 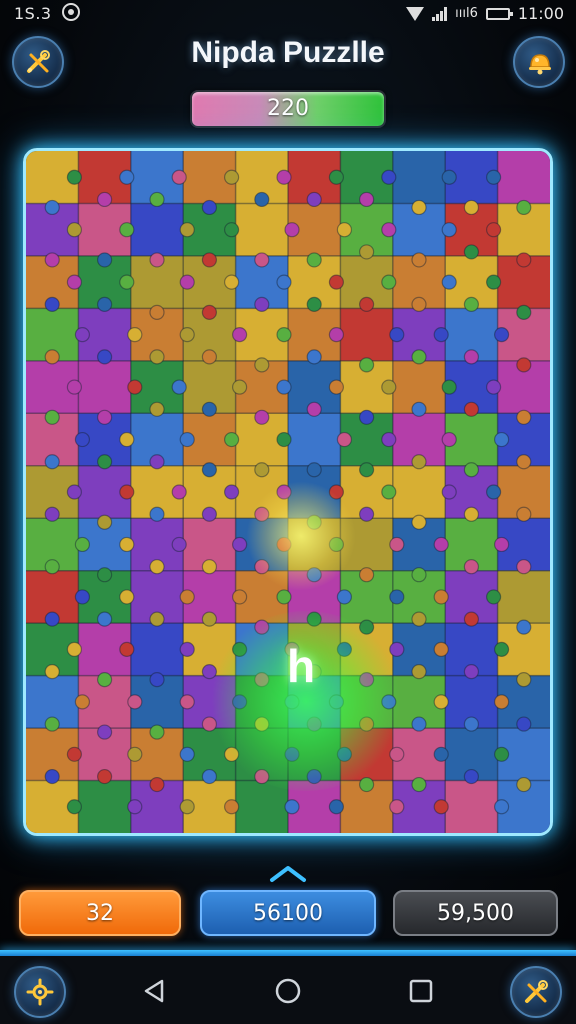 I want to click on signal-icon, so click(x=440, y=13).